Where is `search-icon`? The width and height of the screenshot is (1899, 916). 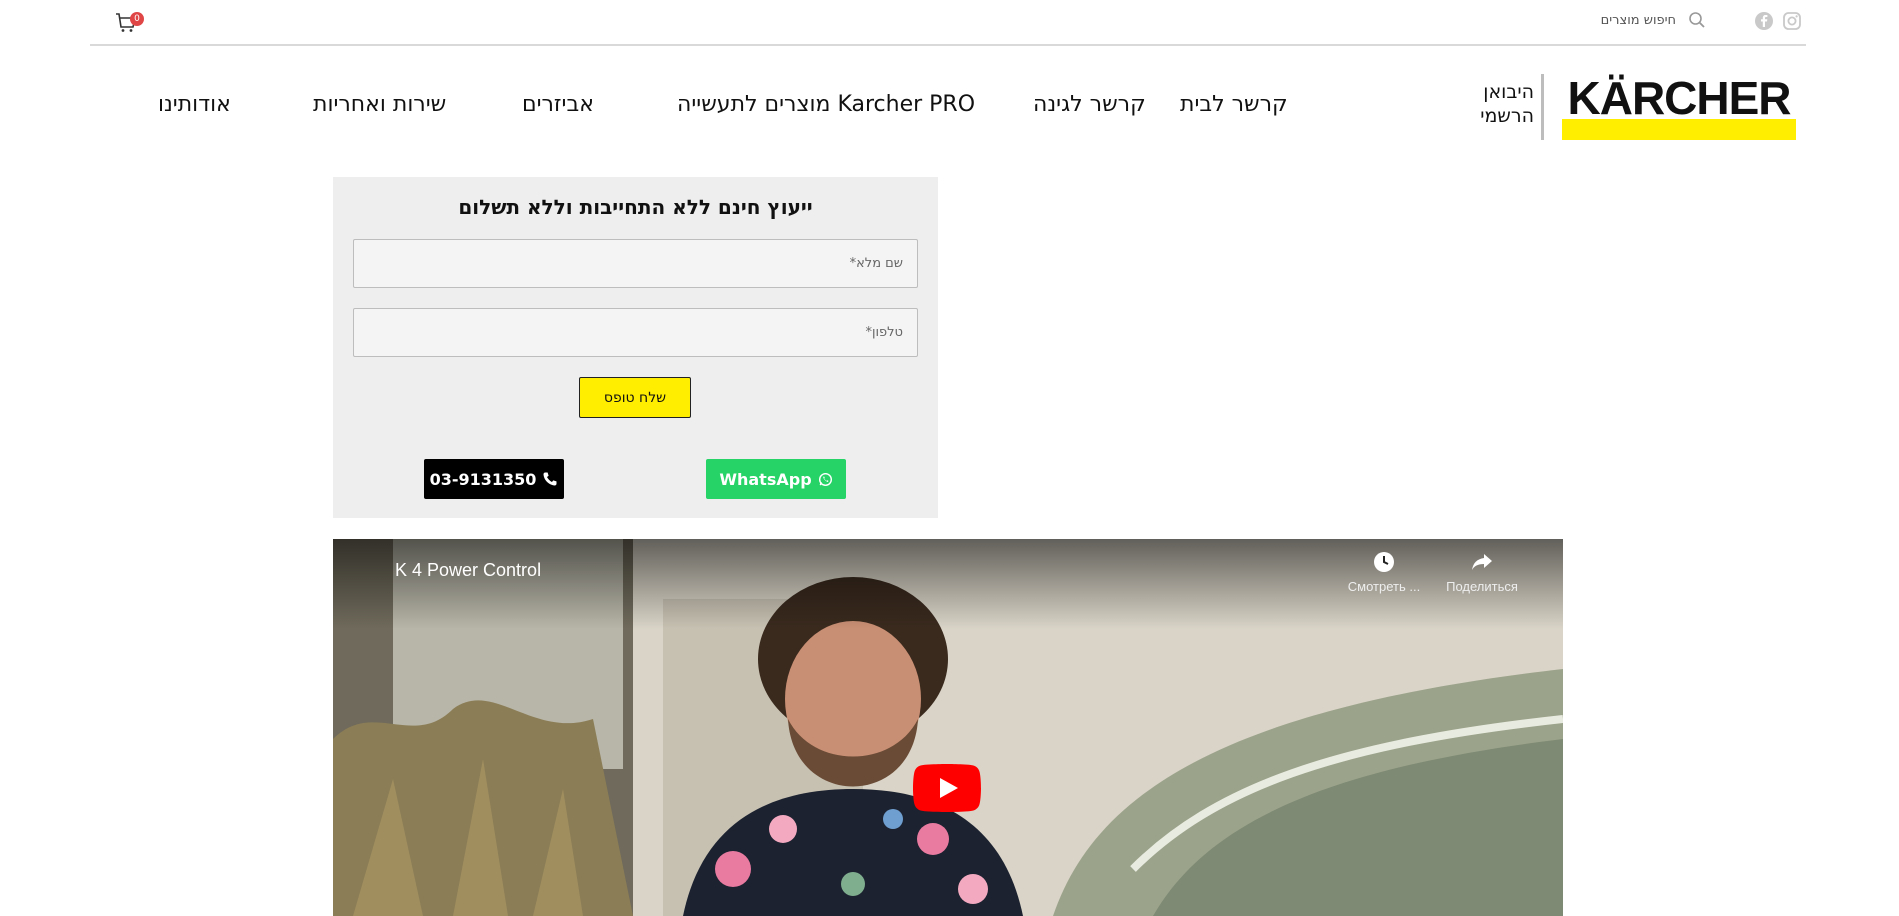 search-icon is located at coordinates (1697, 20).